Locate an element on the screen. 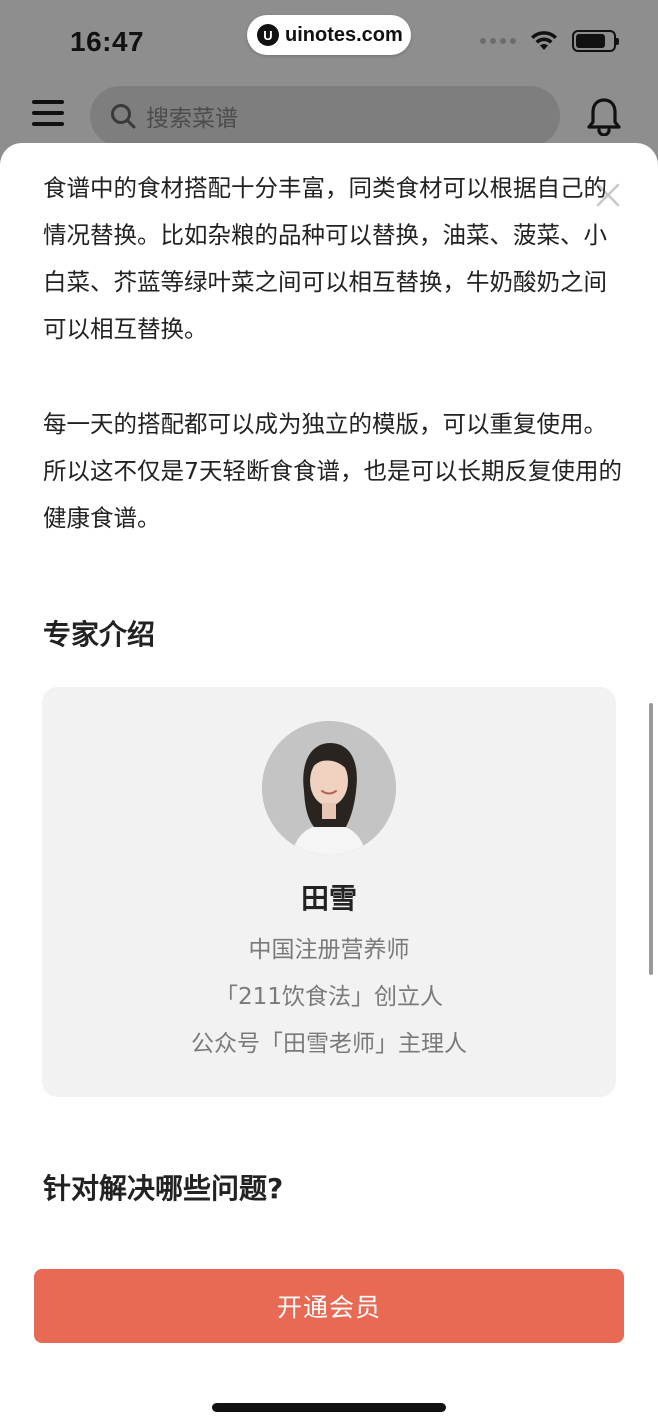  watermark-text: uinotes.com is located at coordinates (344, 34).